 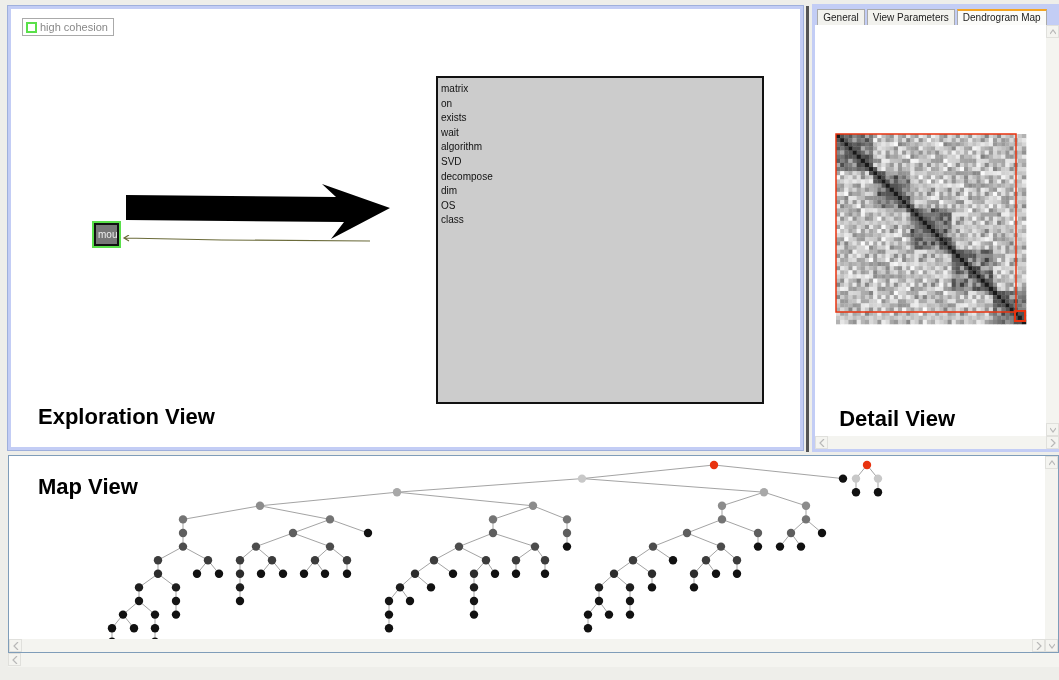 I want to click on term-label: algorithm, so click(x=462, y=147).